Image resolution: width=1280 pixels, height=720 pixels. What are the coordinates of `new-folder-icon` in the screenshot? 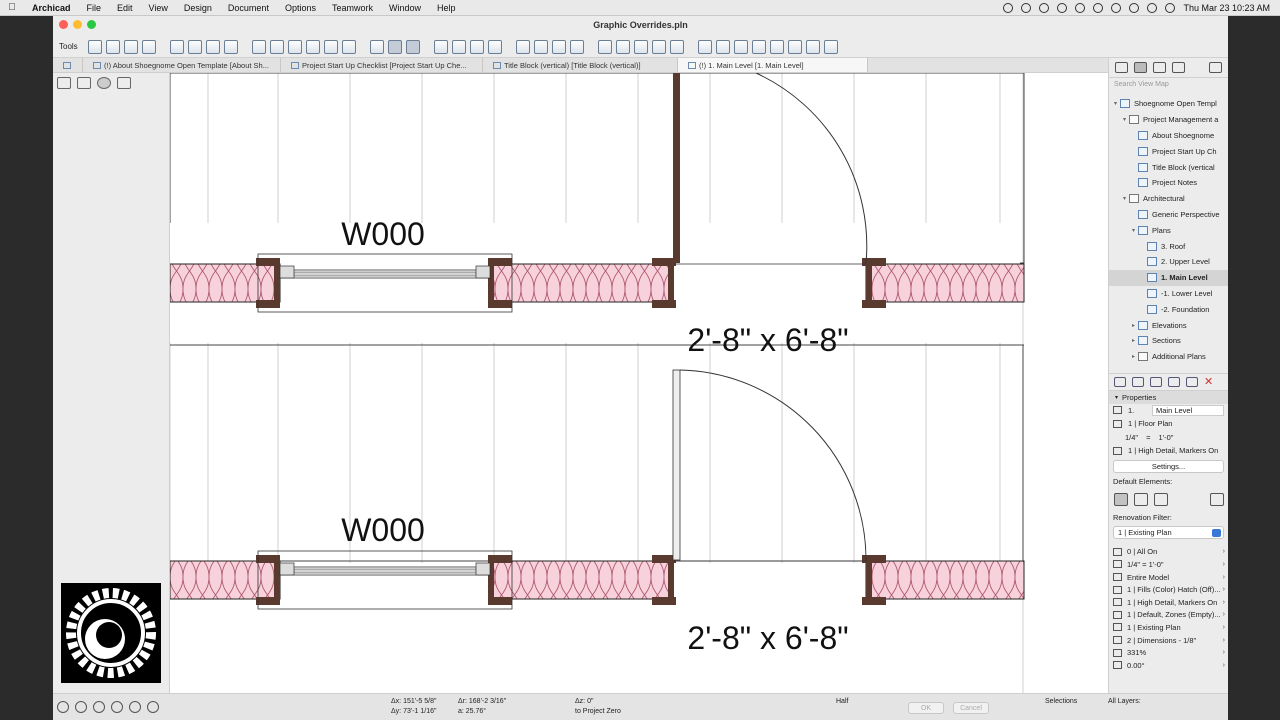 It's located at (1156, 381).